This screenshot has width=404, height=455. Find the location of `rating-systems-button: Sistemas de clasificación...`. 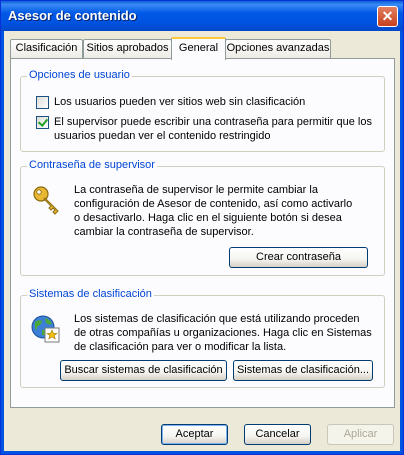

rating-systems-button: Sistemas de clasificación... is located at coordinates (303, 370).